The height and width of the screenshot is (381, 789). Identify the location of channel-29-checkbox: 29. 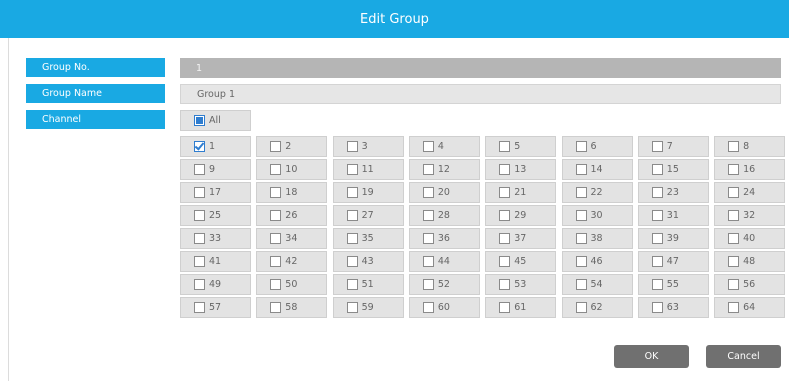
(521, 215).